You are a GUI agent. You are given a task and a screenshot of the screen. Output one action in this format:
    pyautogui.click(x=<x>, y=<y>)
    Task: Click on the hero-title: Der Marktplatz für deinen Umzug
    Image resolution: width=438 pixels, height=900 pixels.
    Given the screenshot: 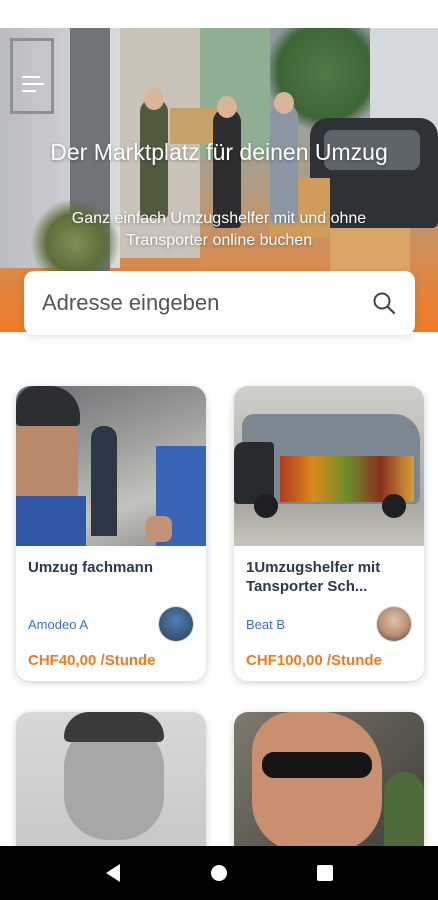 What is the action you would take?
    pyautogui.click(x=219, y=152)
    